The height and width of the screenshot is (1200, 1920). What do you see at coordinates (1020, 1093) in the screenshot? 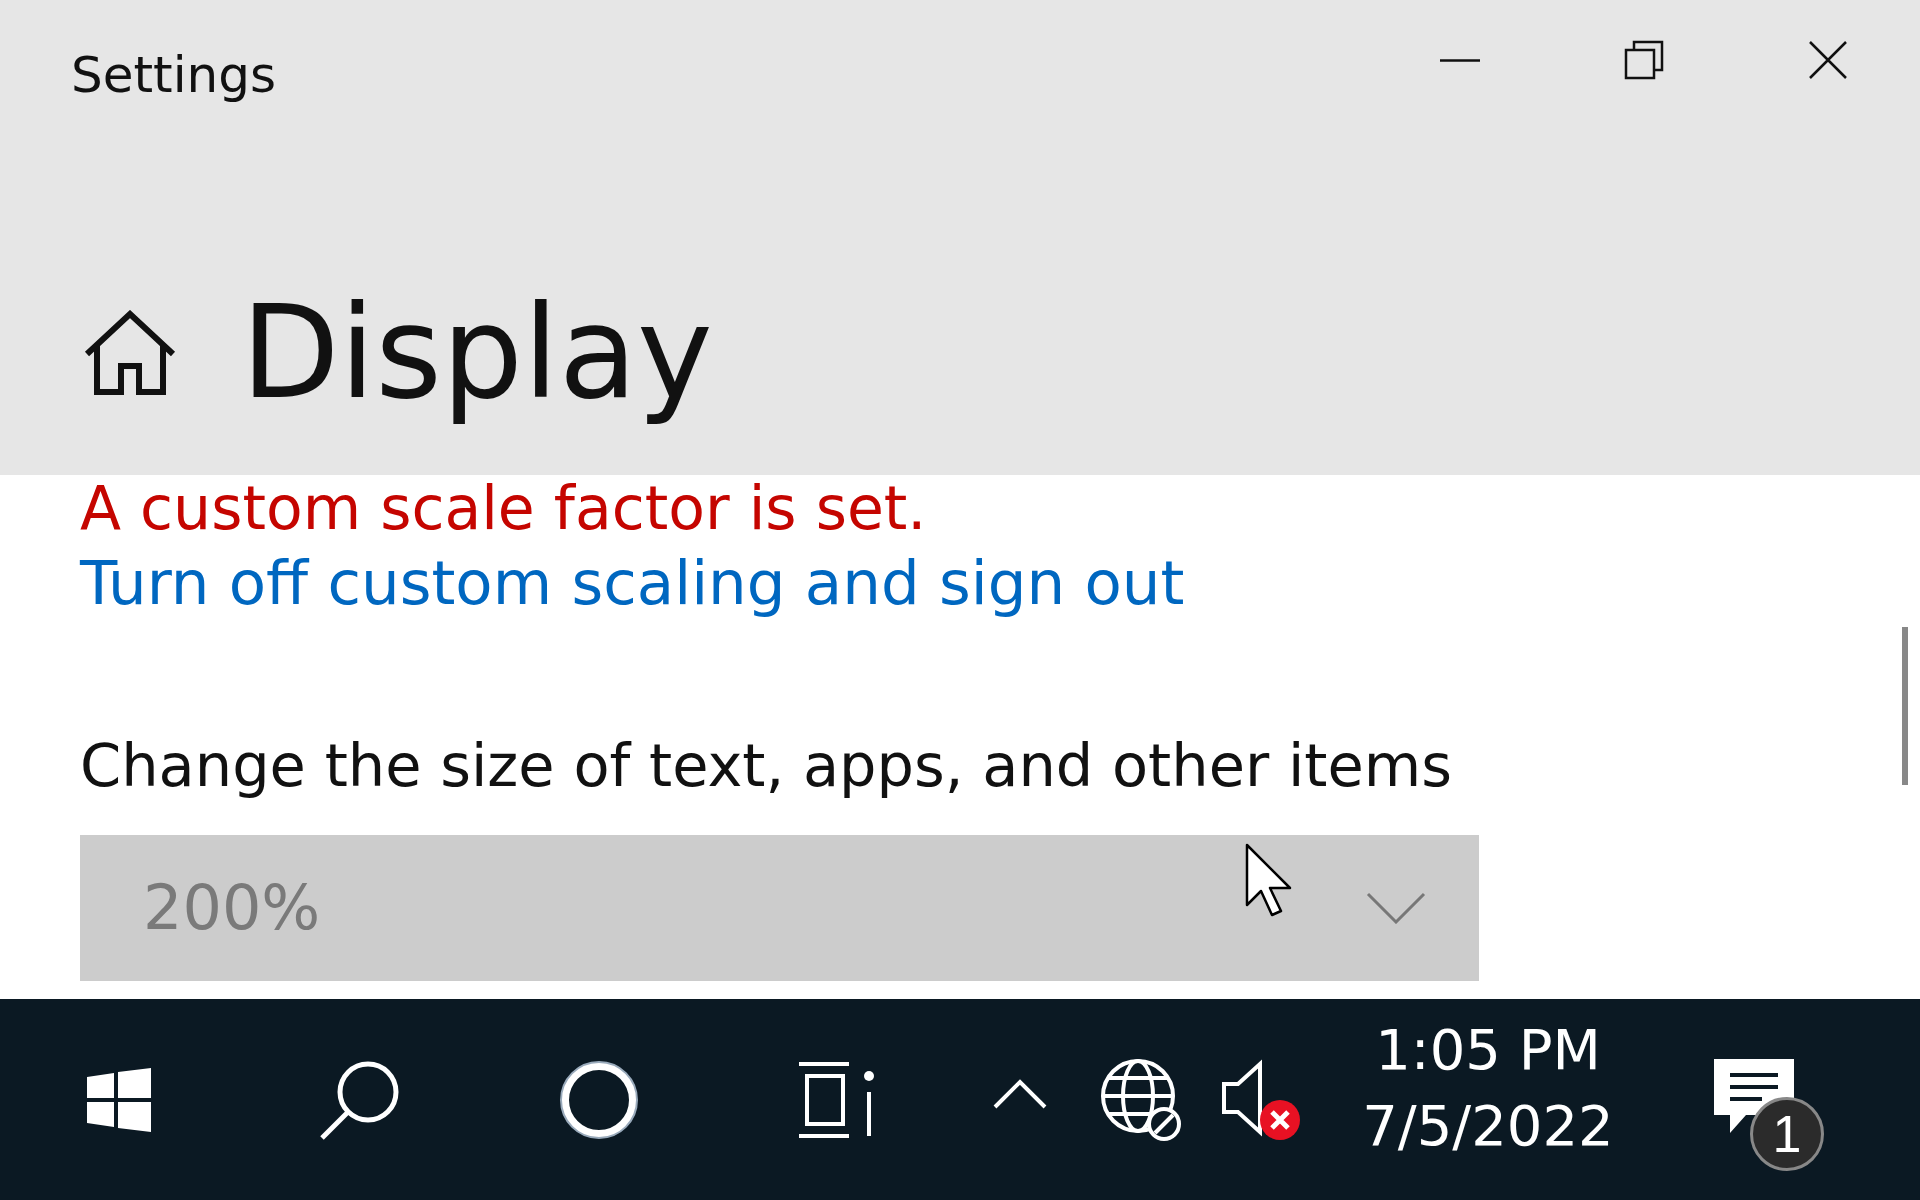
I see `chevron-up-icon` at bounding box center [1020, 1093].